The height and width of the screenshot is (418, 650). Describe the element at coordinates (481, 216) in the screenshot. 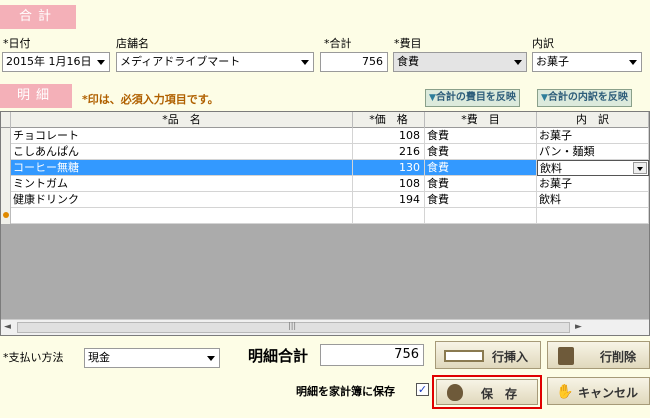

I see `new-row-category-cell` at that location.